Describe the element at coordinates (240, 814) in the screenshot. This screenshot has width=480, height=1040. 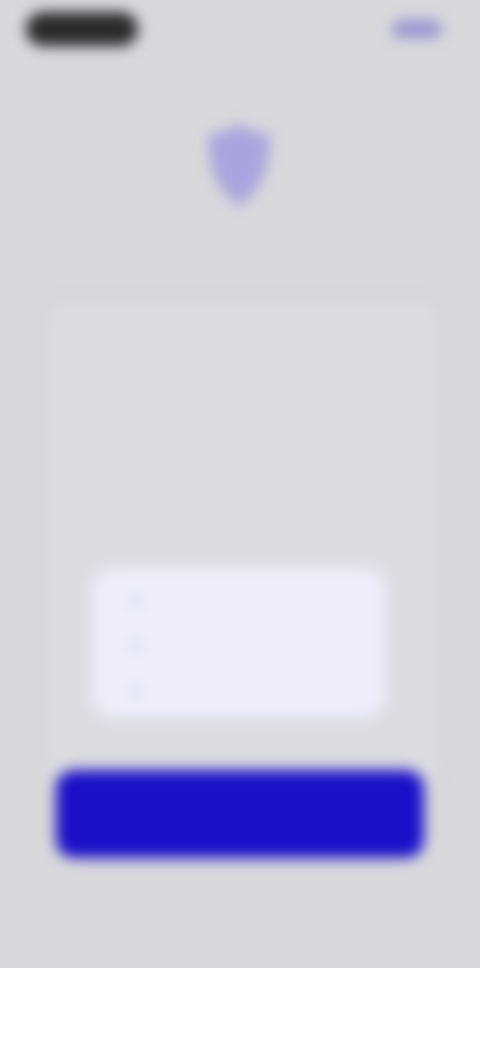
I see `primary-action-button` at that location.